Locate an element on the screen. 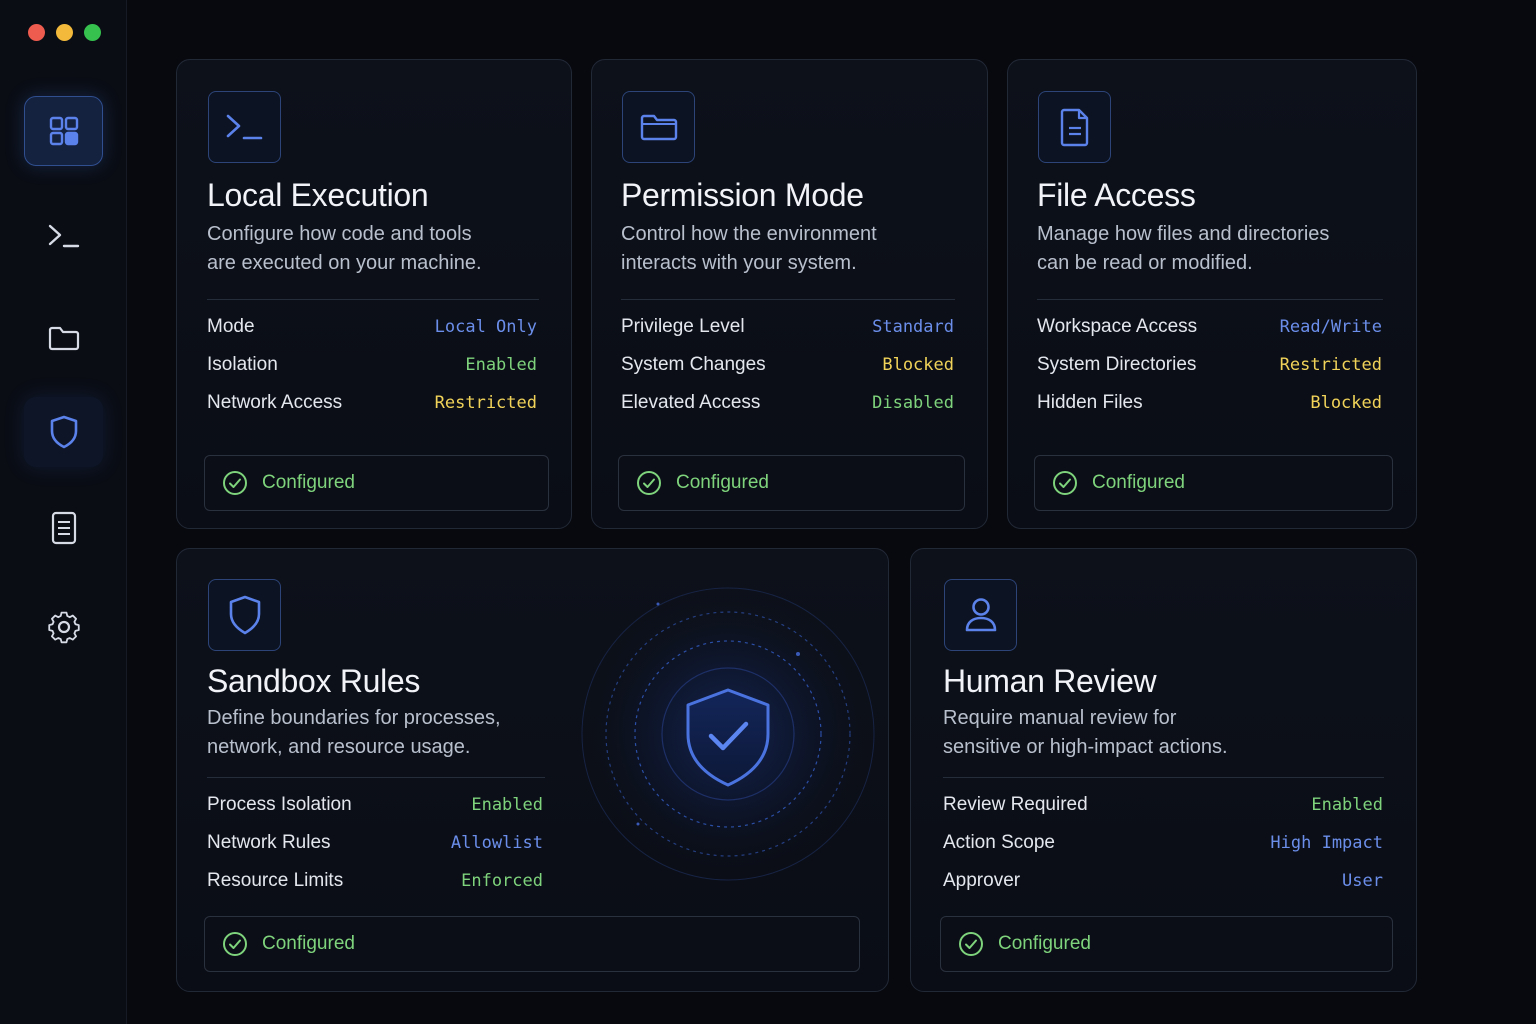 This screenshot has width=1536, height=1024. sidebar-item-security is located at coordinates (63, 432).